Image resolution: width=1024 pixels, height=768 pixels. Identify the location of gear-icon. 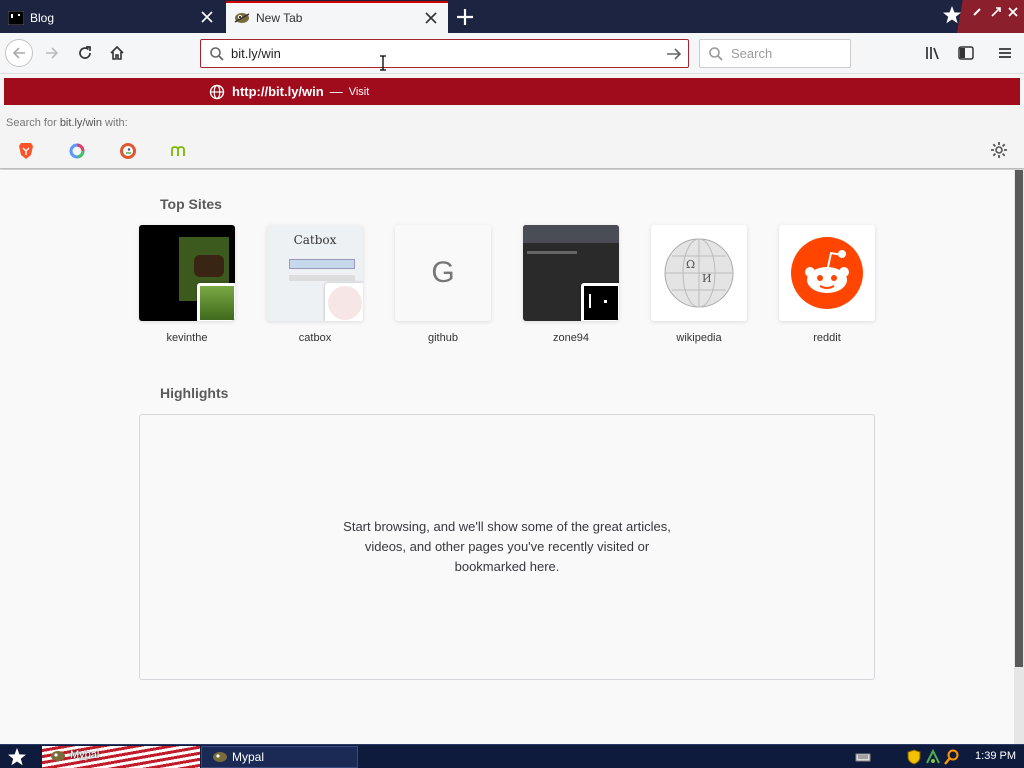
(999, 150).